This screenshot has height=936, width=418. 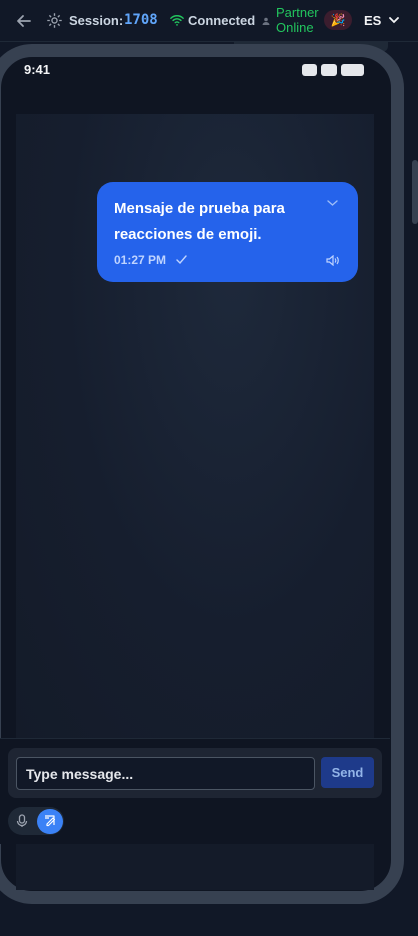 What do you see at coordinates (332, 260) in the screenshot?
I see `speaker-icon` at bounding box center [332, 260].